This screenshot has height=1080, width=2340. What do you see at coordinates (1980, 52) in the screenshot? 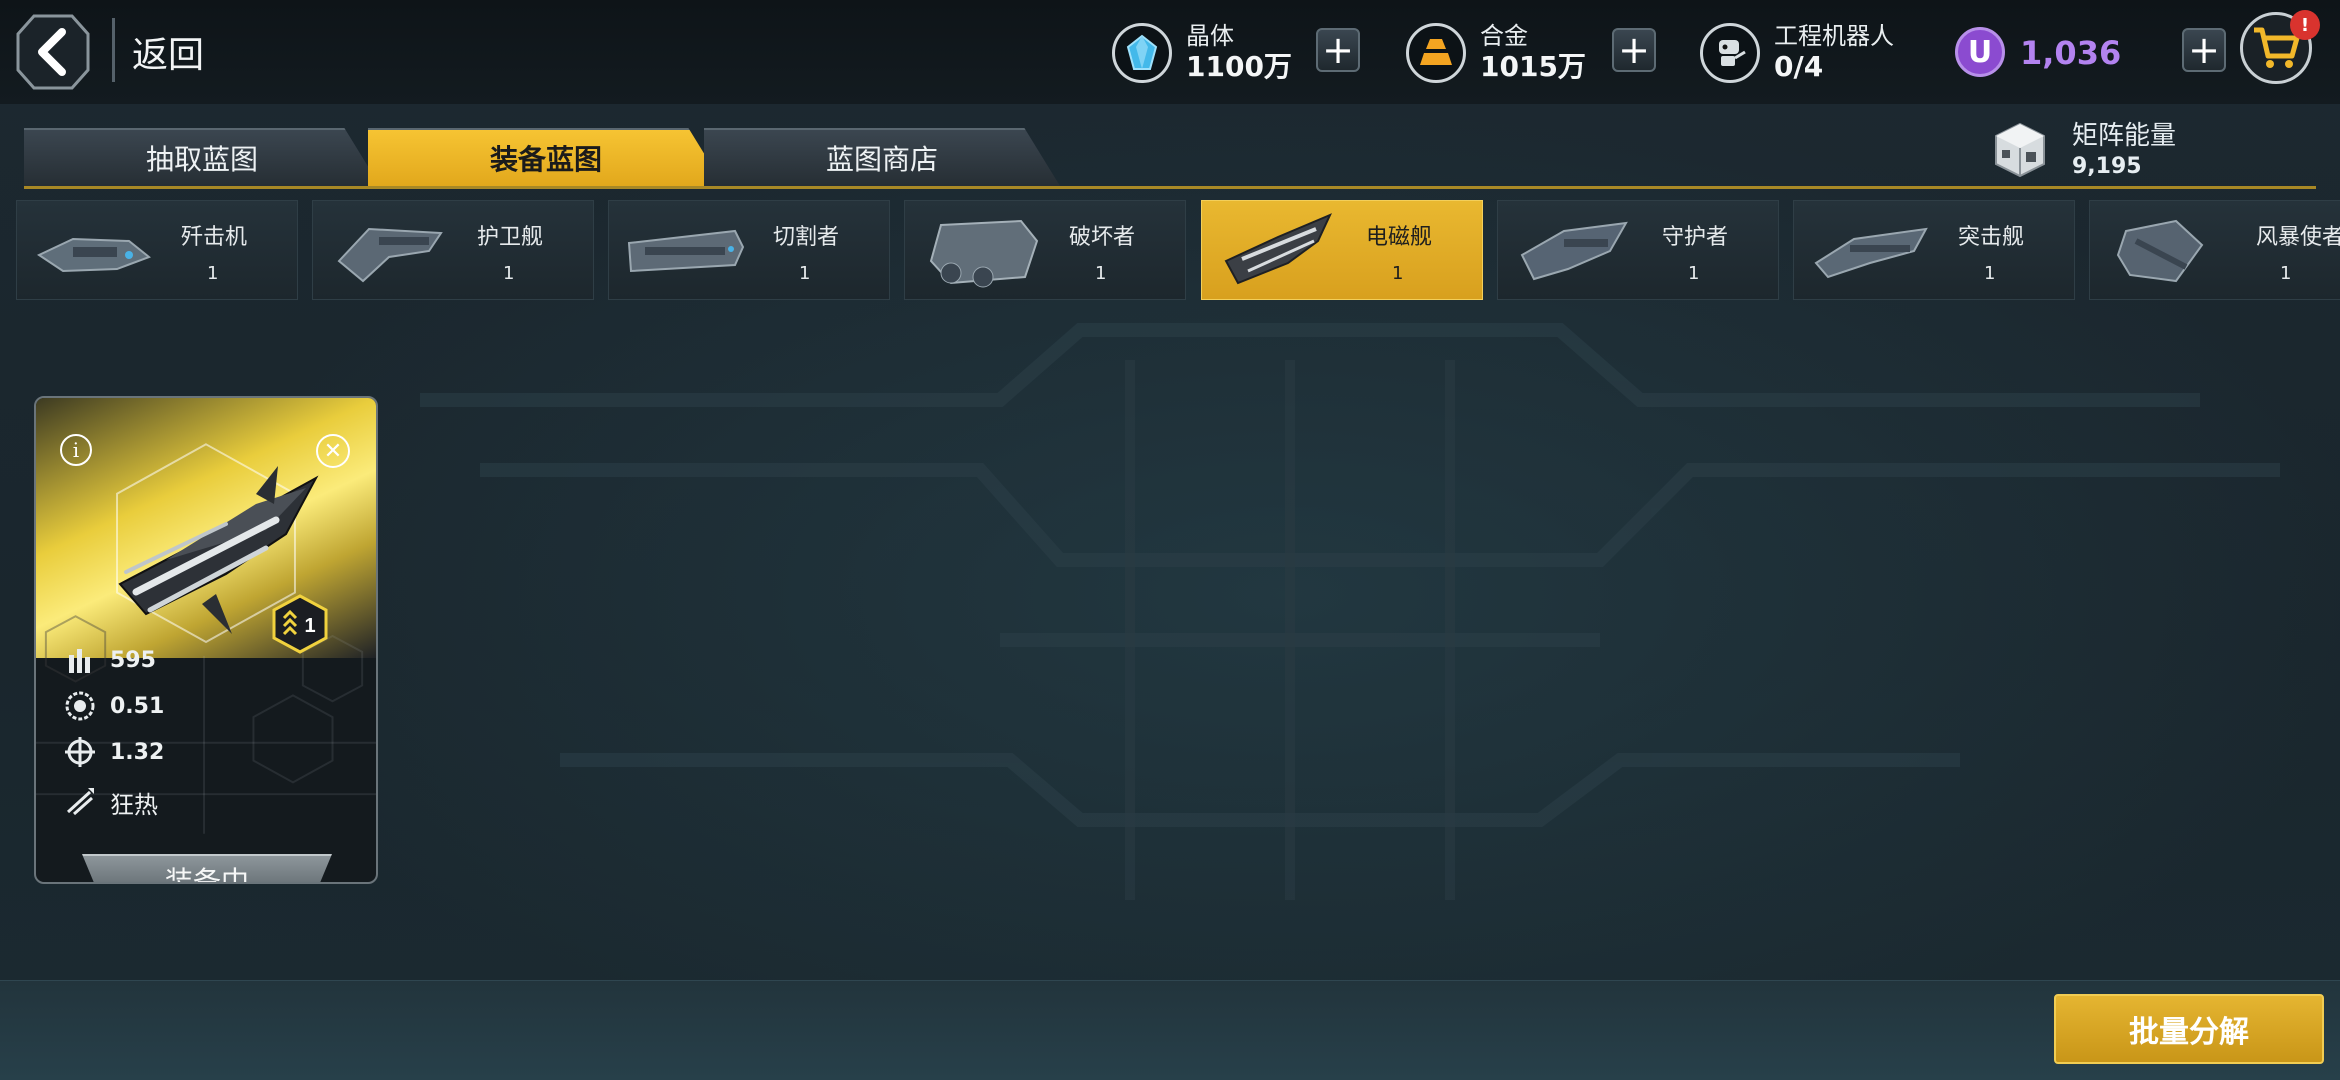
I see `premium-currency-icon: U` at bounding box center [1980, 52].